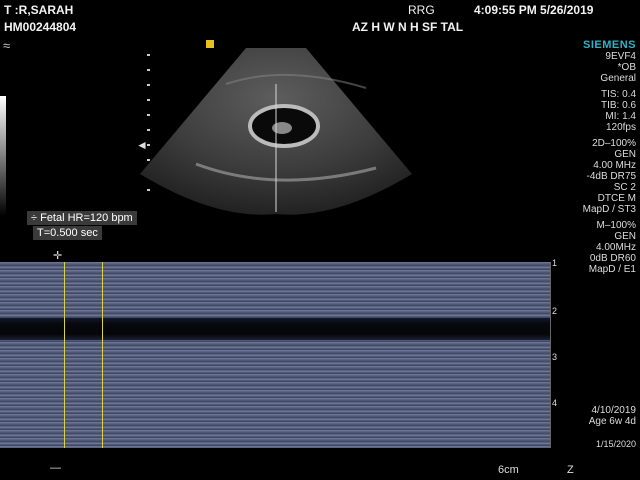  What do you see at coordinates (614, 410) in the screenshot?
I see `lmp-date: 4/10/2019` at bounding box center [614, 410].